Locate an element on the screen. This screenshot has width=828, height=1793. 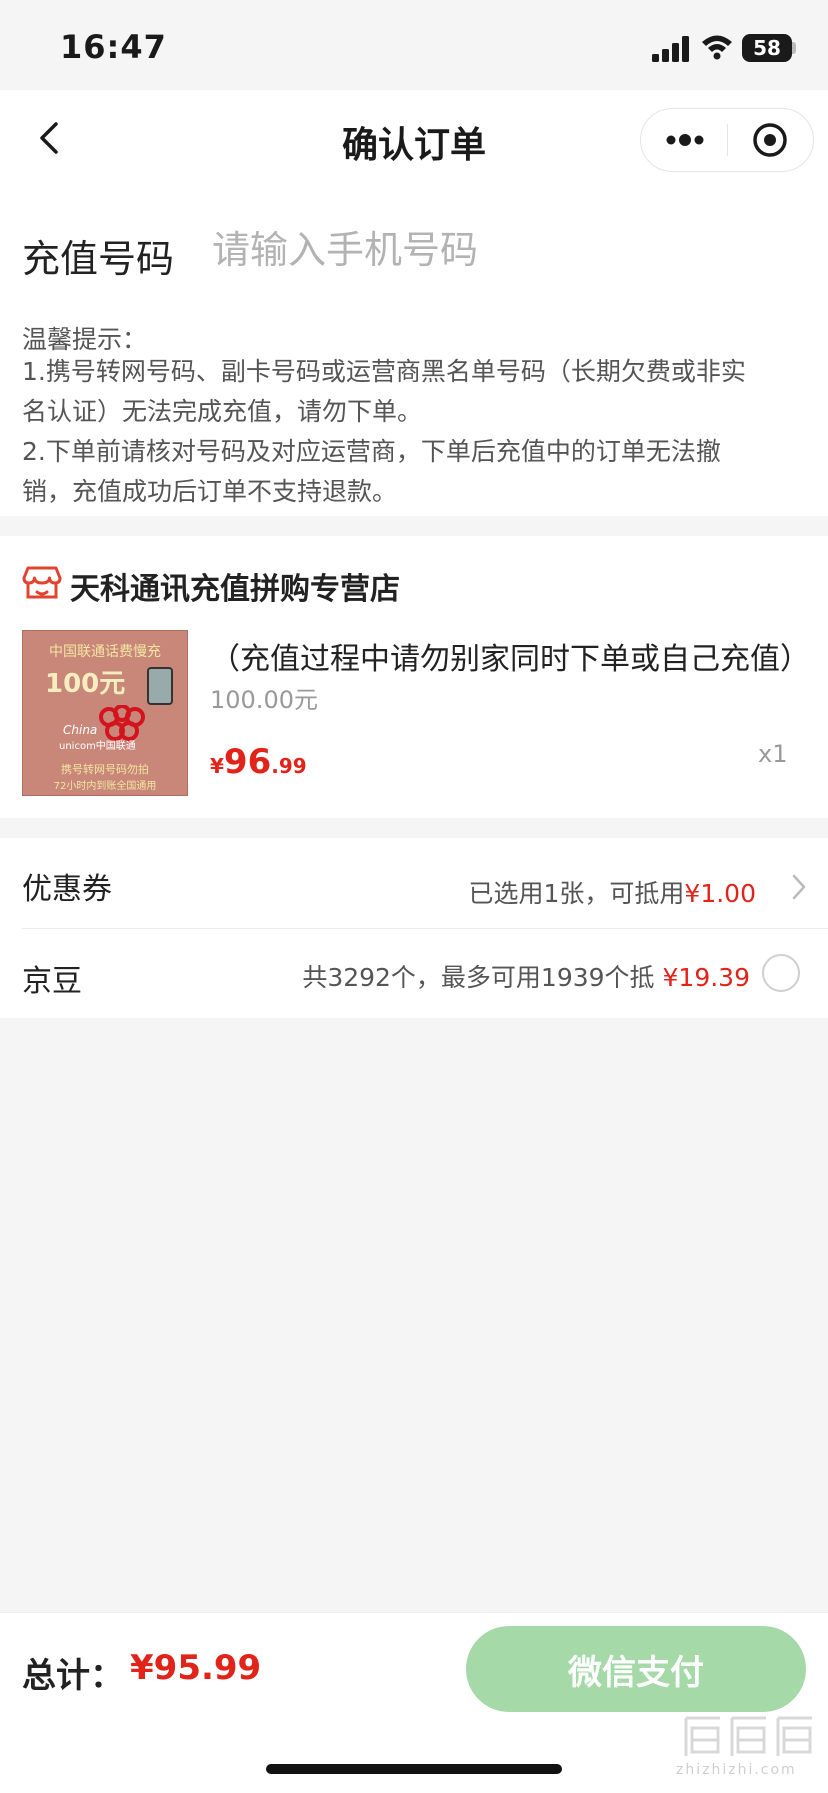
price-decimal: .99 is located at coordinates (289, 766).